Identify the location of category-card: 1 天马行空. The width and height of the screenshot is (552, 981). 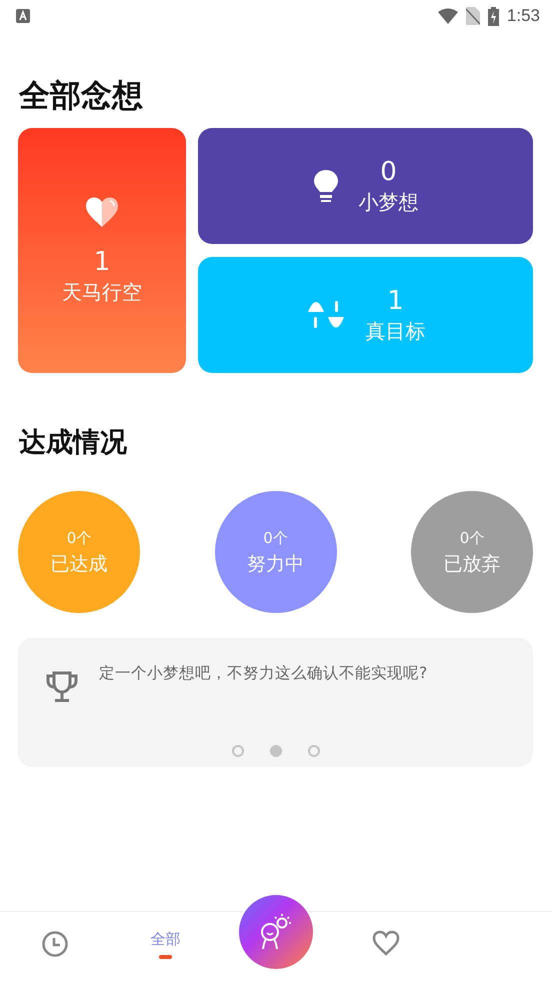
(102, 250).